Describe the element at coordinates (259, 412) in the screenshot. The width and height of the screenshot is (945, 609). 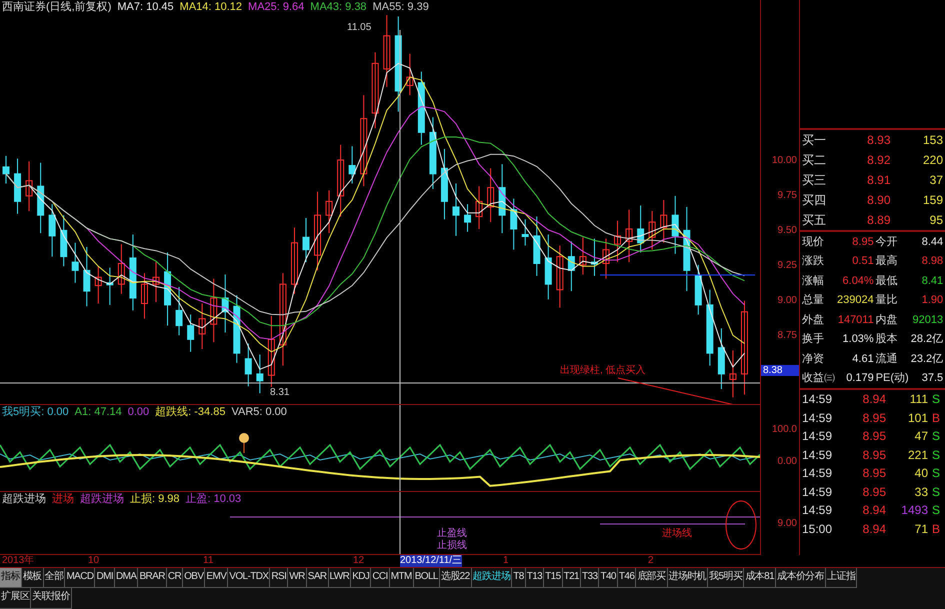
I see `indicator-value: VAR5: 0.00` at that location.